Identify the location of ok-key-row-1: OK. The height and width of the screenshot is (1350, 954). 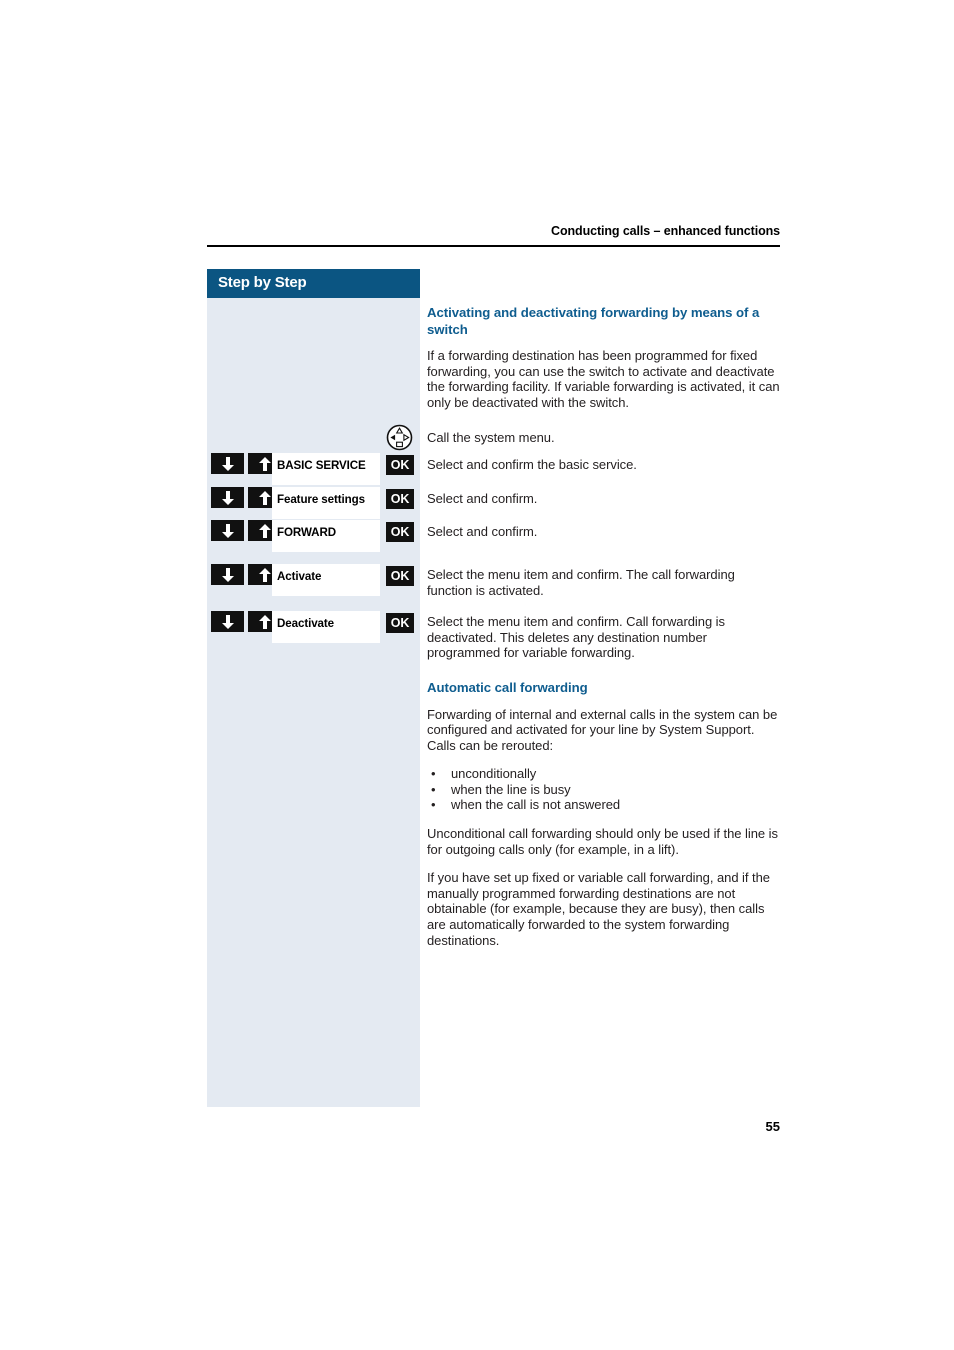
(400, 465).